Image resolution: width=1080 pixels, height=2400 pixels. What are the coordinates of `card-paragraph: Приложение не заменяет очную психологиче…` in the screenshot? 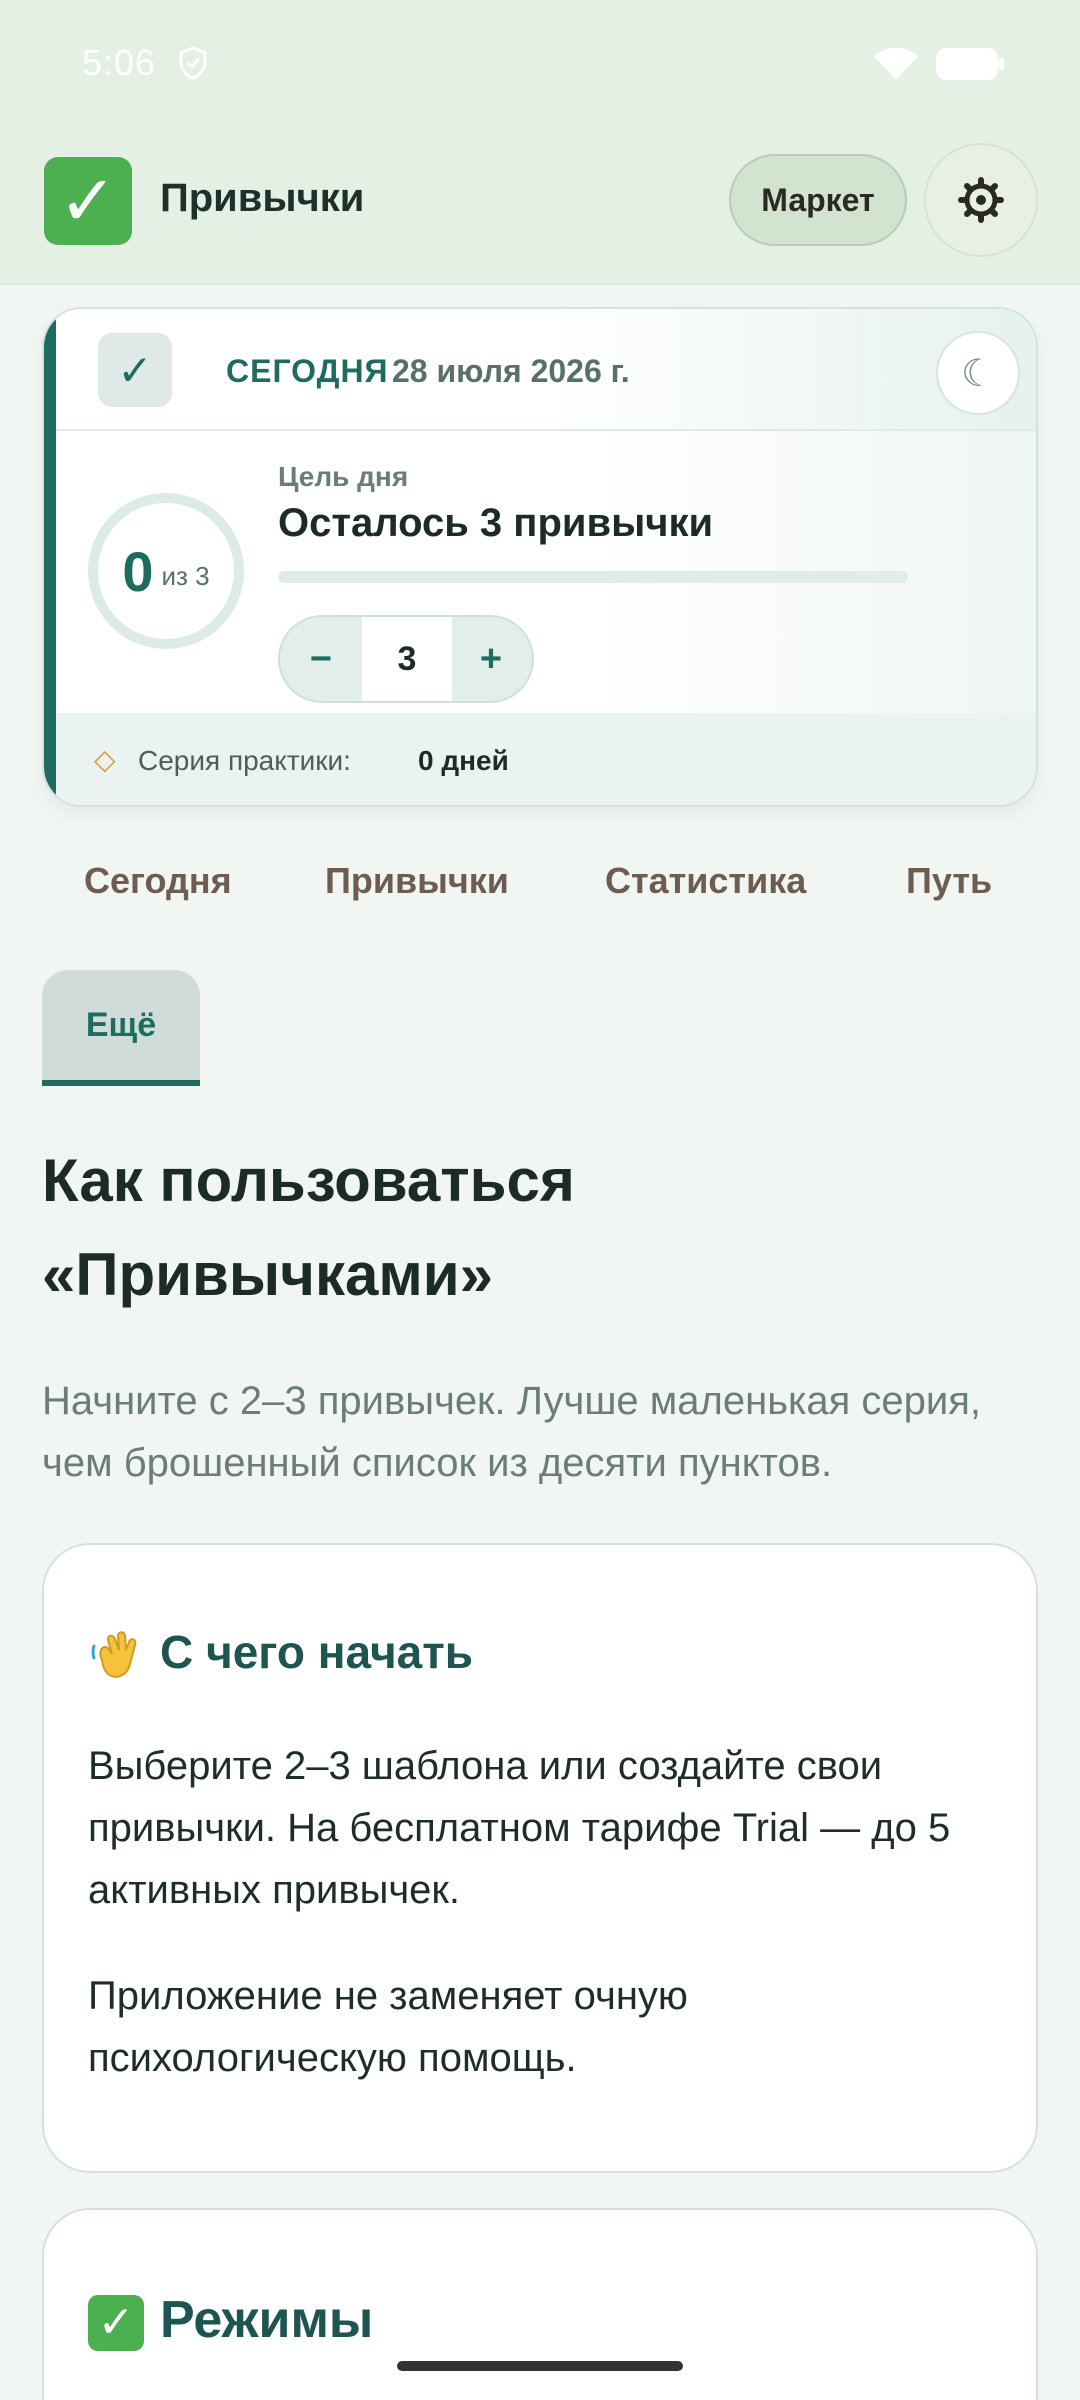 It's located at (388, 2027).